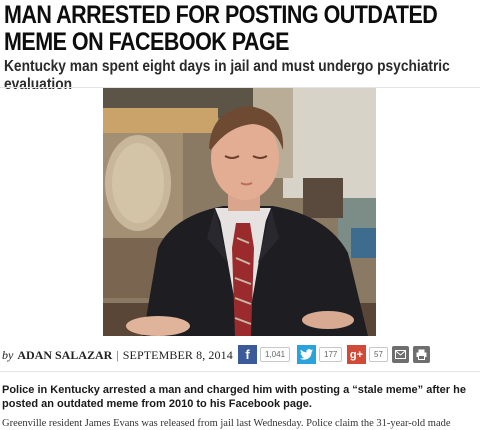  Describe the element at coordinates (177, 354) in the screenshot. I see `publish-date: SEPTEMBER 8, 2014` at that location.